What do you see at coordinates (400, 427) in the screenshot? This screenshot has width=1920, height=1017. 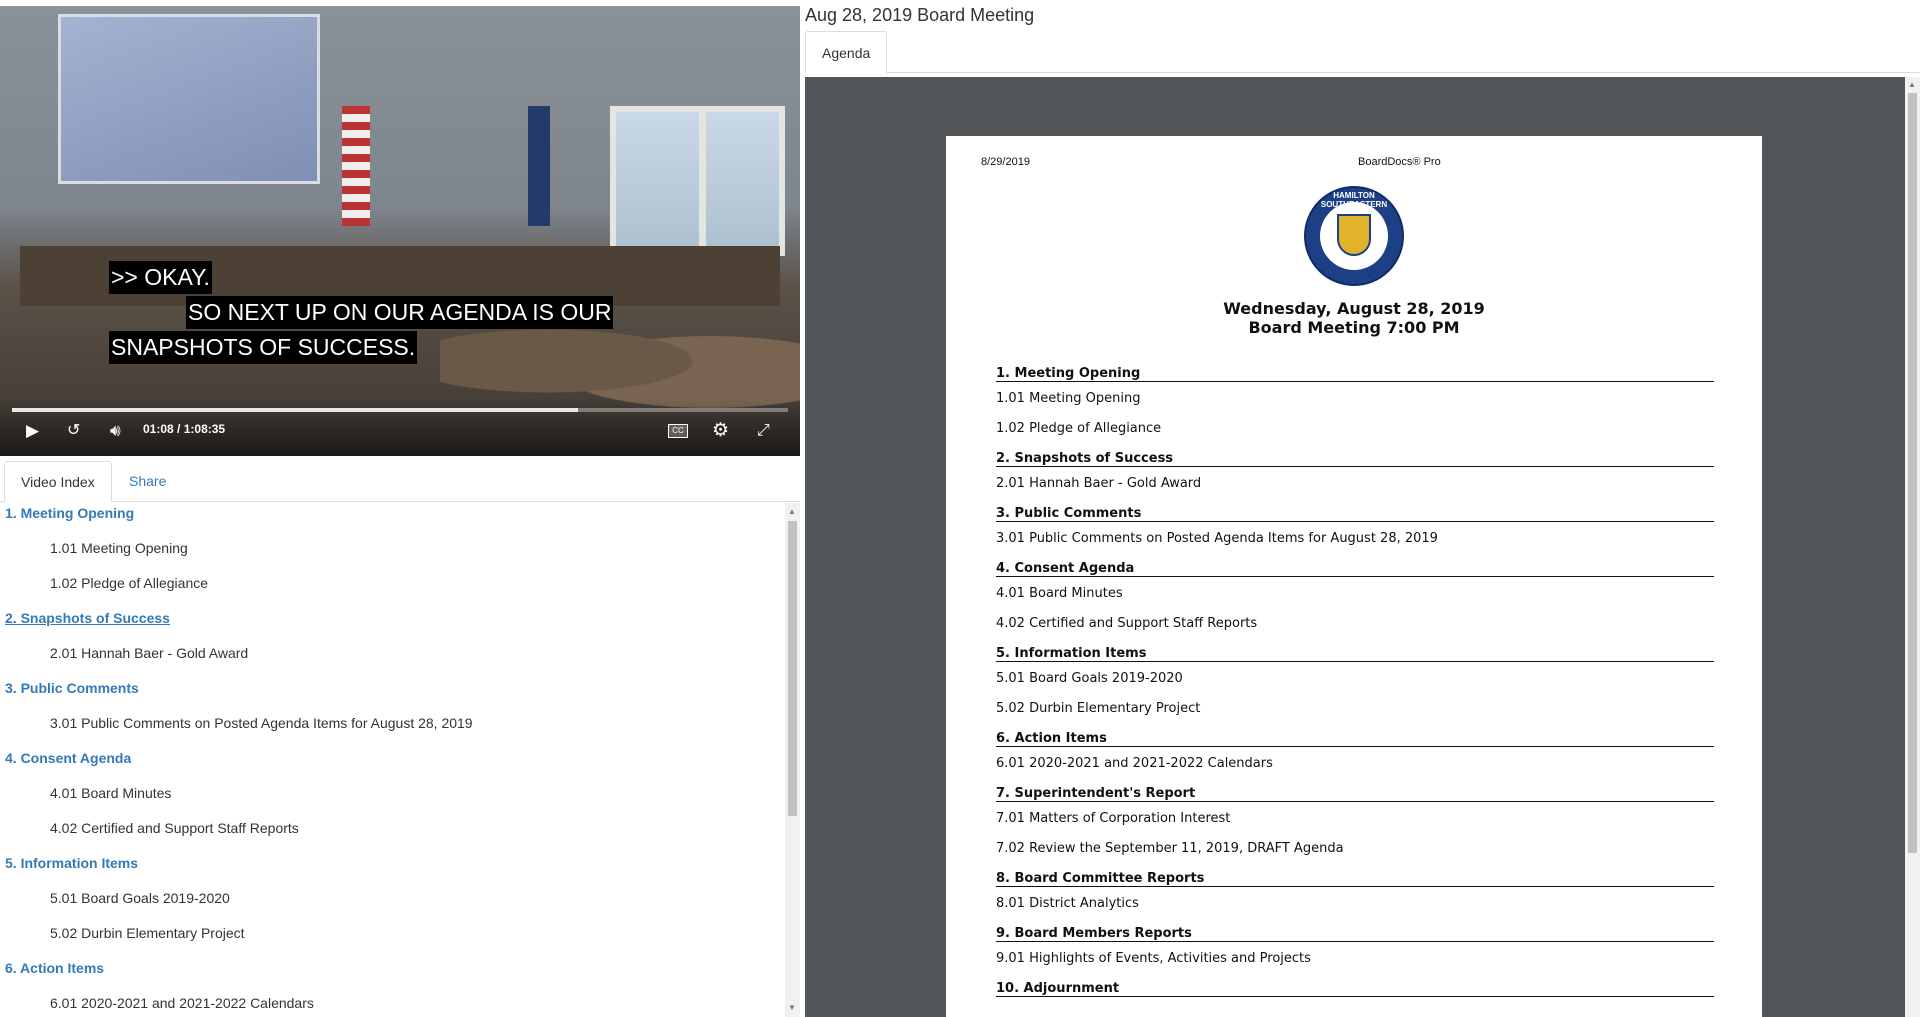 I see `player-controls: ▶ ↺ 🔊︎ 01:08 / 1:08:35 CC ⚙ ⤢` at bounding box center [400, 427].